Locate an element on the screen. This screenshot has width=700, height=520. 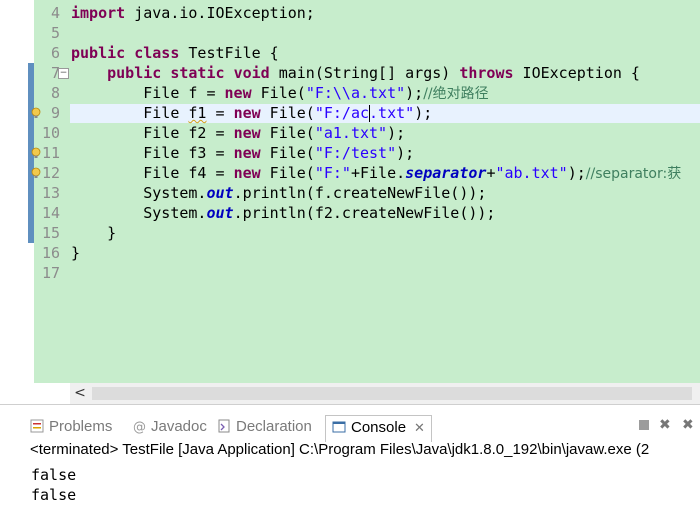
string-literal: "F:/test" is located at coordinates (355, 153).